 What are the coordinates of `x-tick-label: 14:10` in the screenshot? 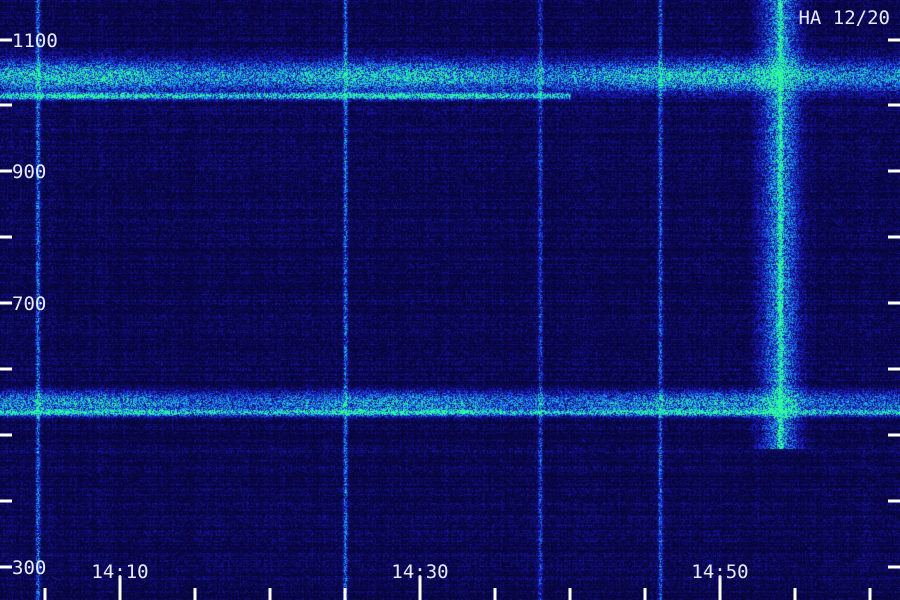 It's located at (119, 572).